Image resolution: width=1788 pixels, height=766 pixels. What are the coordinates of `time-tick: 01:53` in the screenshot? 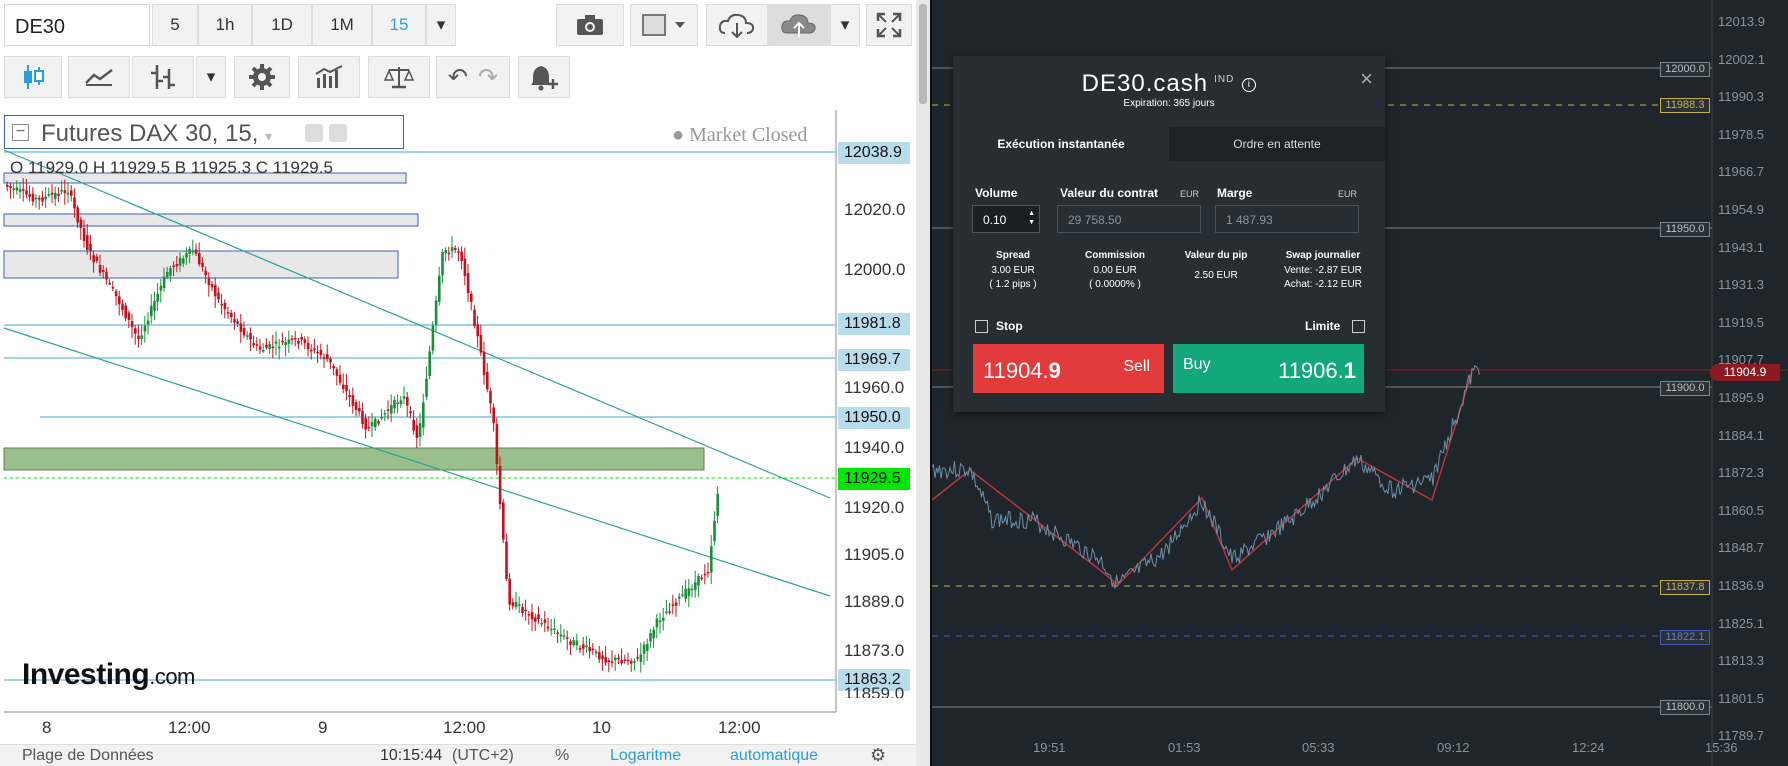 It's located at (1184, 747).